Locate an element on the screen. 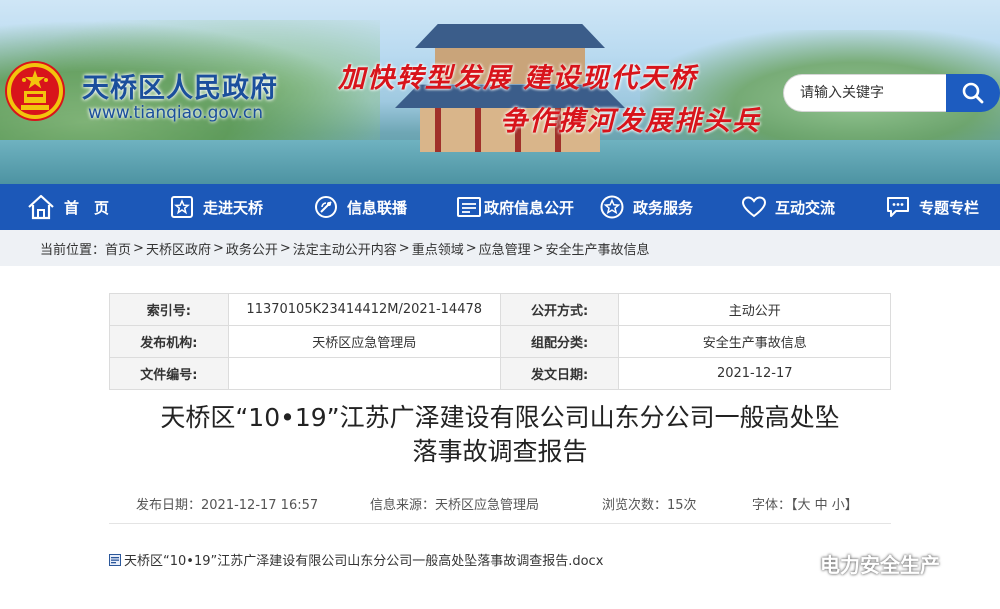 This screenshot has width=1000, height=609. nav-item-interaction: 互动交流 is located at coordinates (788, 207).